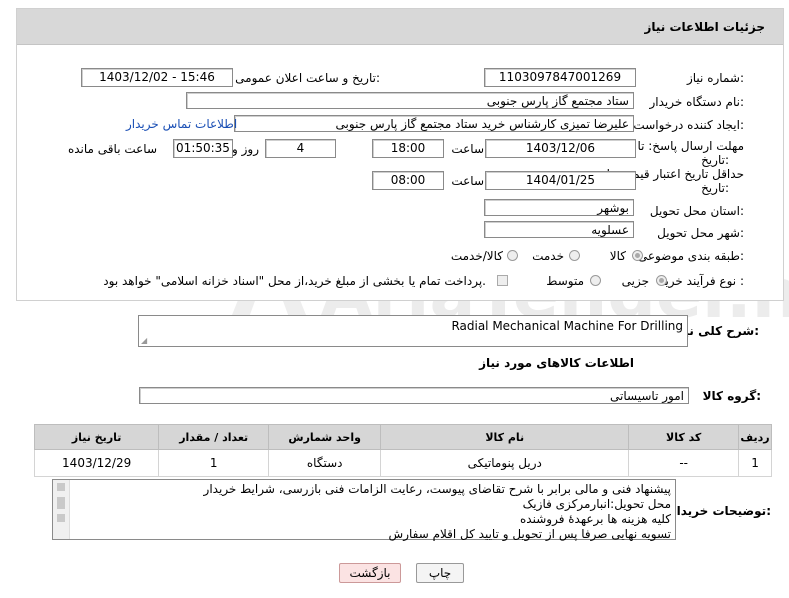 The image size is (789, 598). What do you see at coordinates (408, 148) in the screenshot?
I see `deadline-time-field: 18:00` at bounding box center [408, 148].